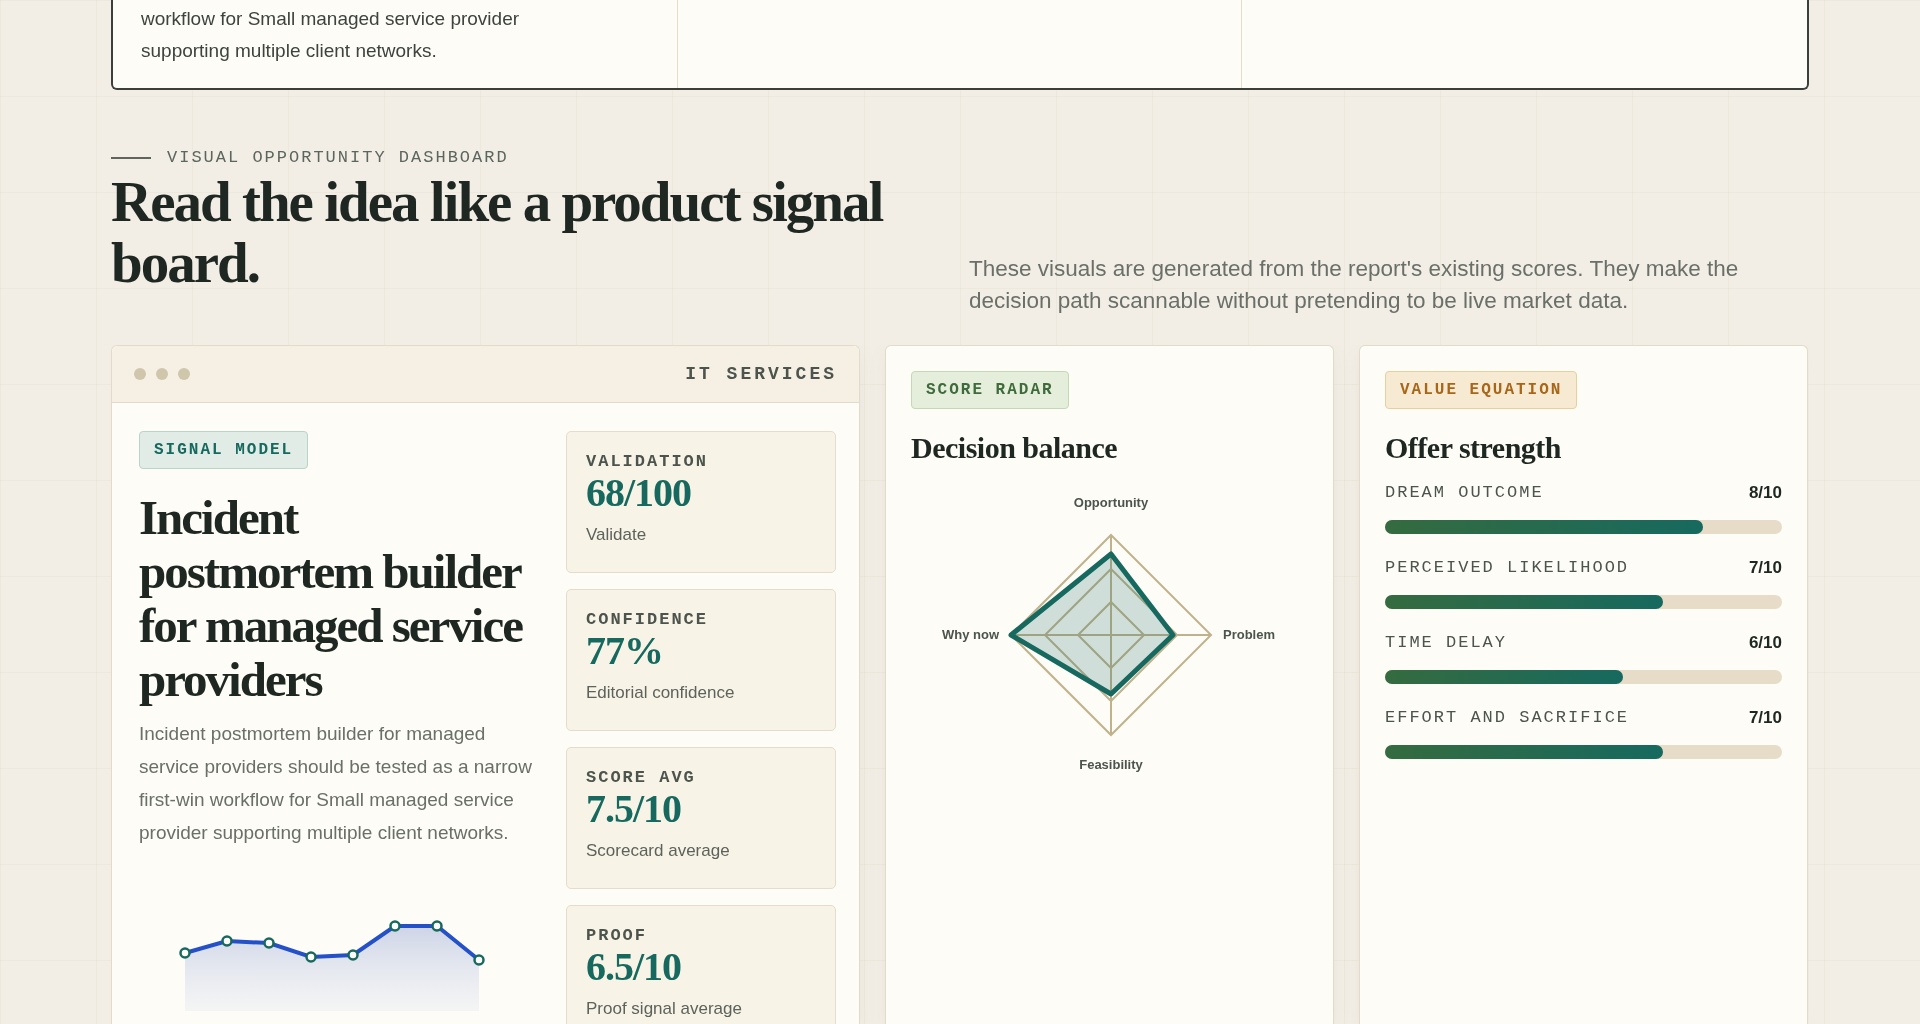 This screenshot has height=1024, width=1920. Describe the element at coordinates (634, 967) in the screenshot. I see `metric-value: 6.5/10` at that location.